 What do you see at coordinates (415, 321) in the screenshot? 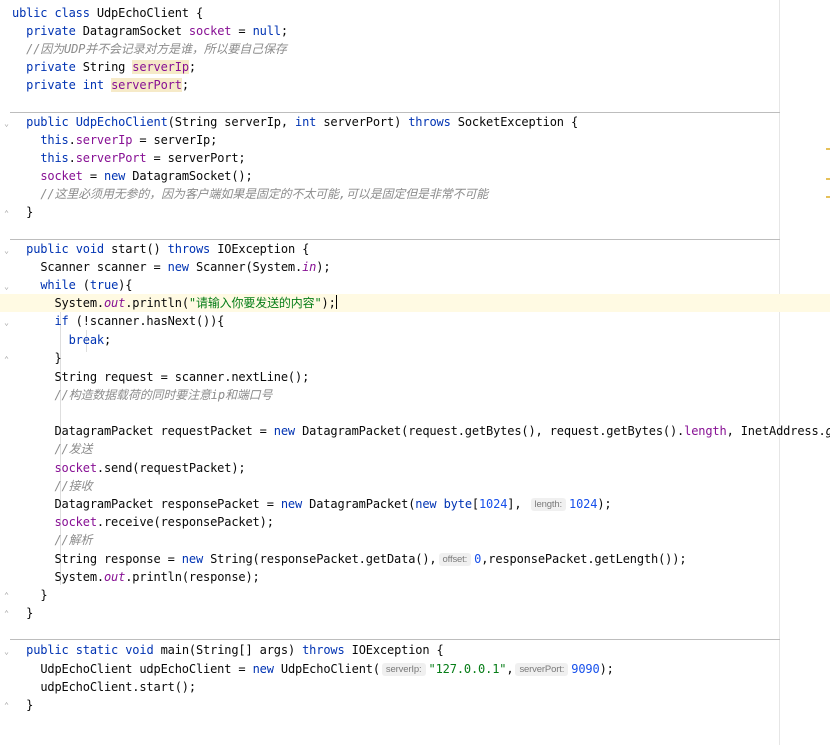
I see `code-line: if (!scanner.hasNext()){` at bounding box center [415, 321].